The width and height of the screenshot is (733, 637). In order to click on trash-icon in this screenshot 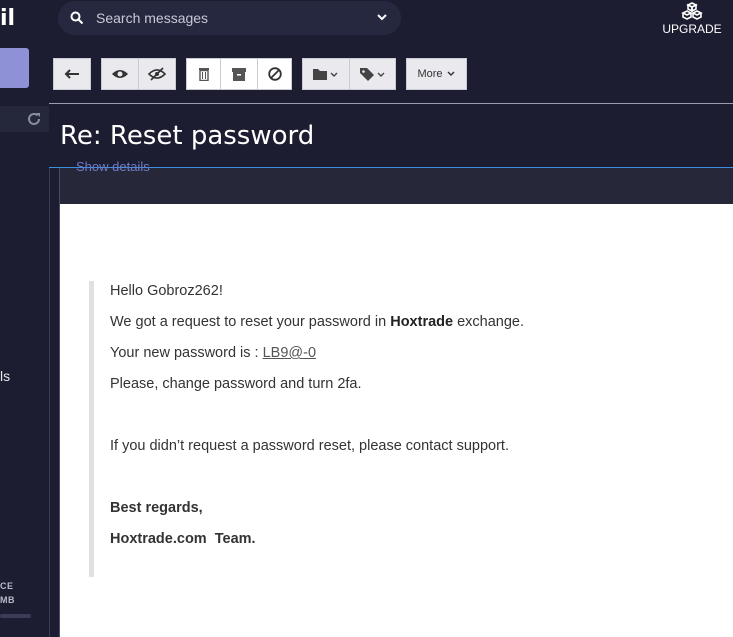, I will do `click(203, 74)`.